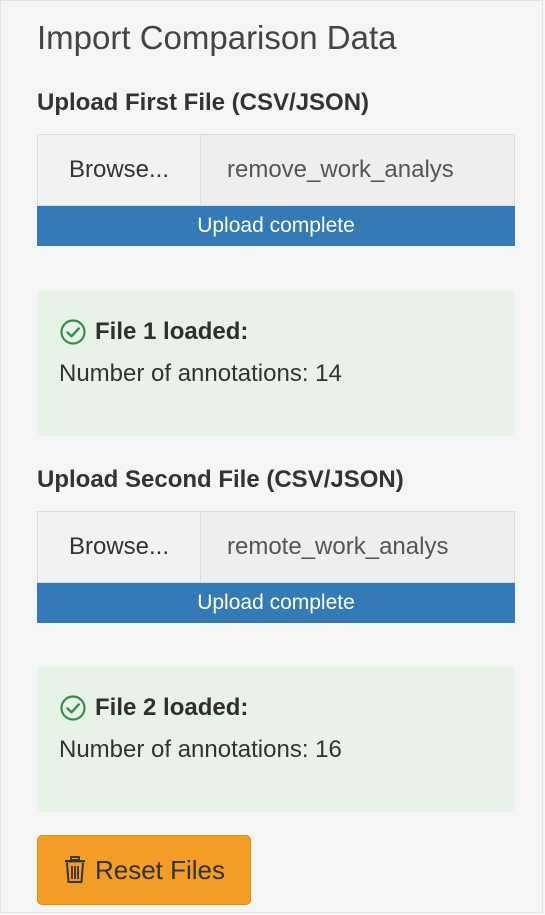  What do you see at coordinates (287, 332) in the screenshot?
I see `file1-status-header: File 1 loaded:` at bounding box center [287, 332].